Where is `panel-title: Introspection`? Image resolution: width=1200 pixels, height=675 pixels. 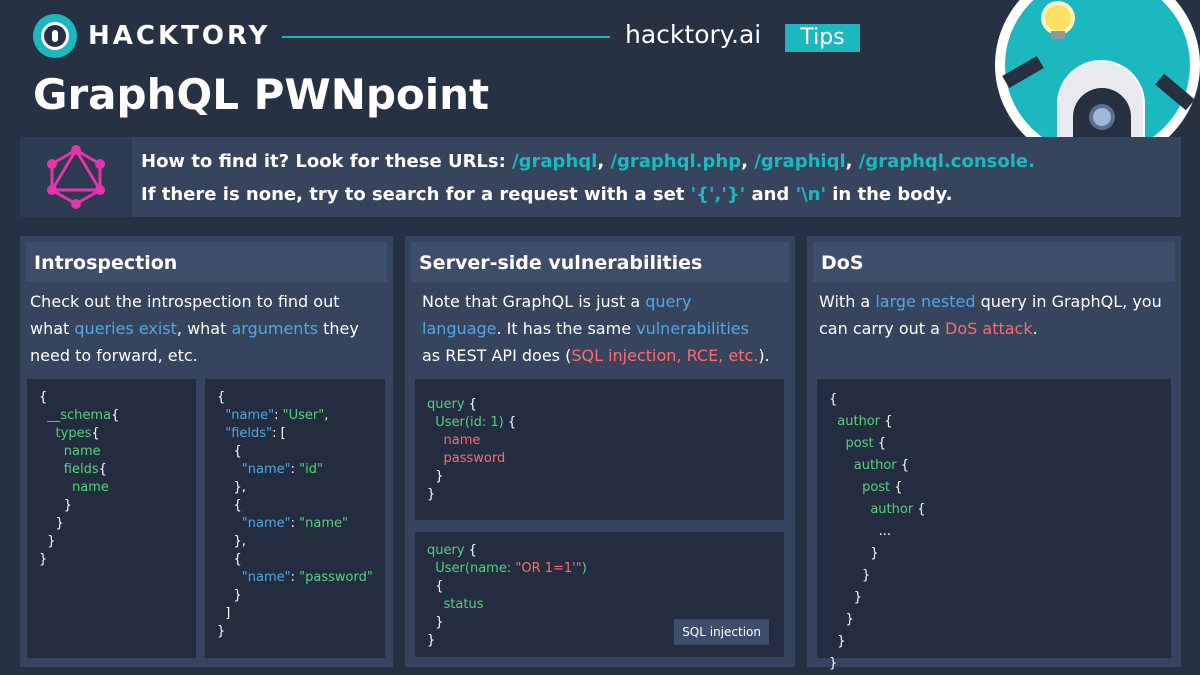
panel-title: Introspection is located at coordinates (106, 263).